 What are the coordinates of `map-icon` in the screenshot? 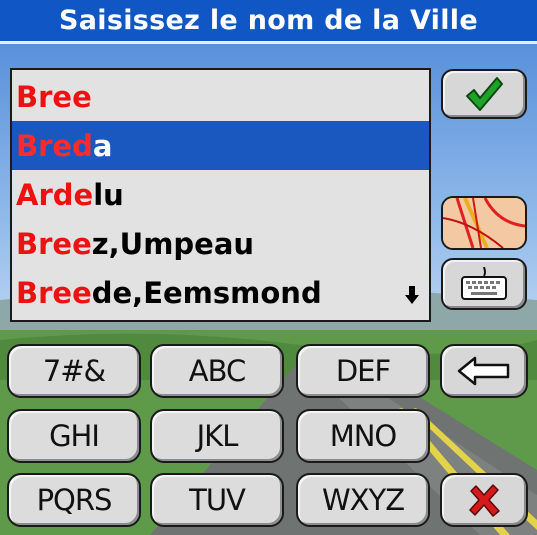 It's located at (484, 223).